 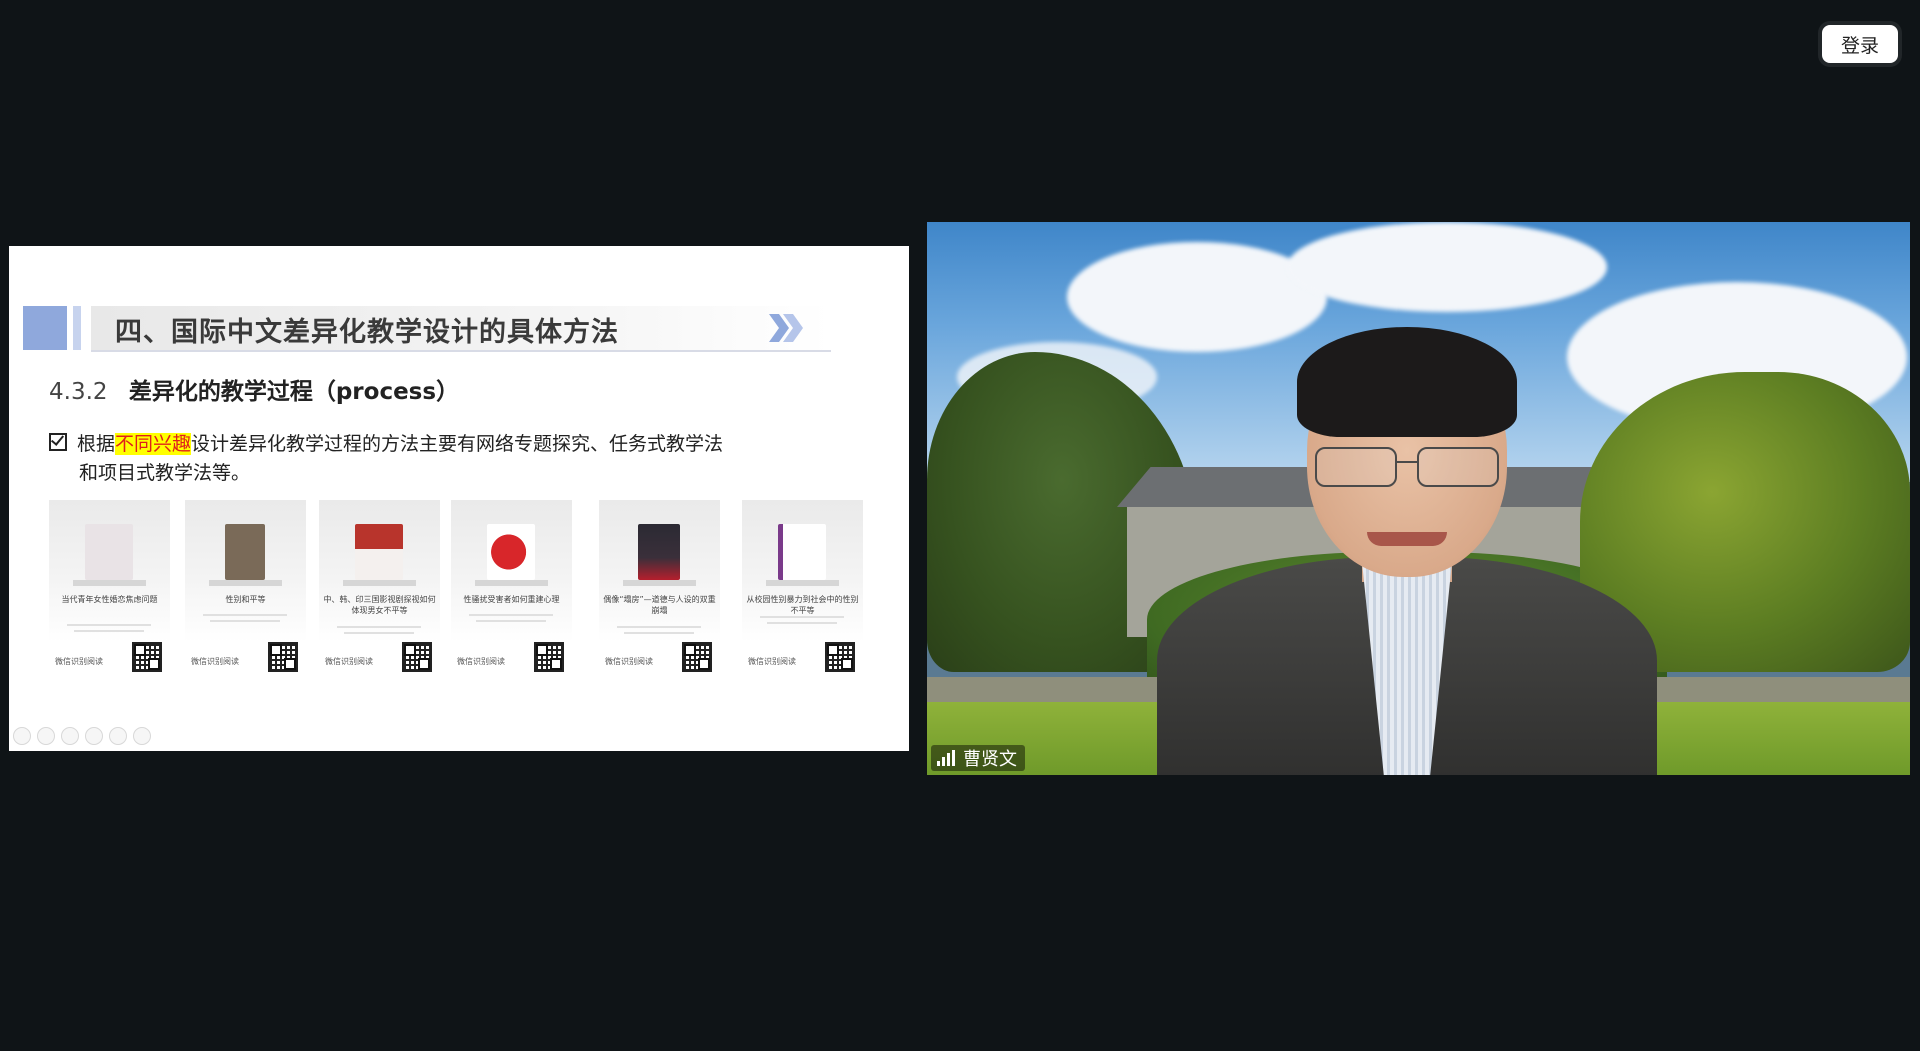 What do you see at coordinates (78, 392) in the screenshot?
I see `section-number: 4.3.2` at bounding box center [78, 392].